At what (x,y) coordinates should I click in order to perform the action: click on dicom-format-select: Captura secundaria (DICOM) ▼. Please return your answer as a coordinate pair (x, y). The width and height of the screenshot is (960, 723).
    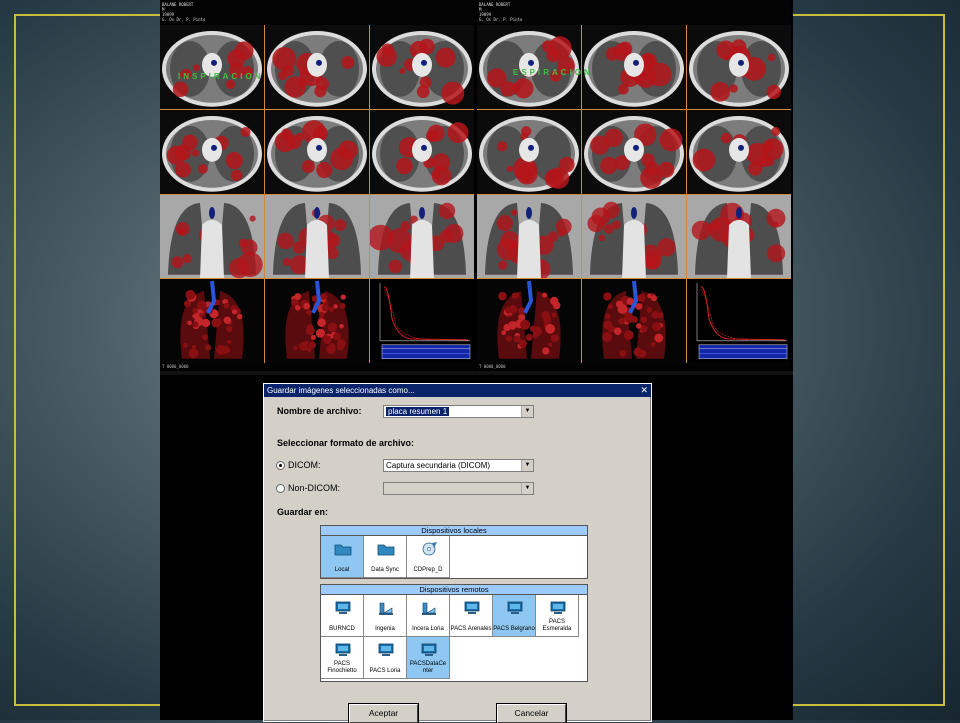
    Looking at the image, I should click on (458, 465).